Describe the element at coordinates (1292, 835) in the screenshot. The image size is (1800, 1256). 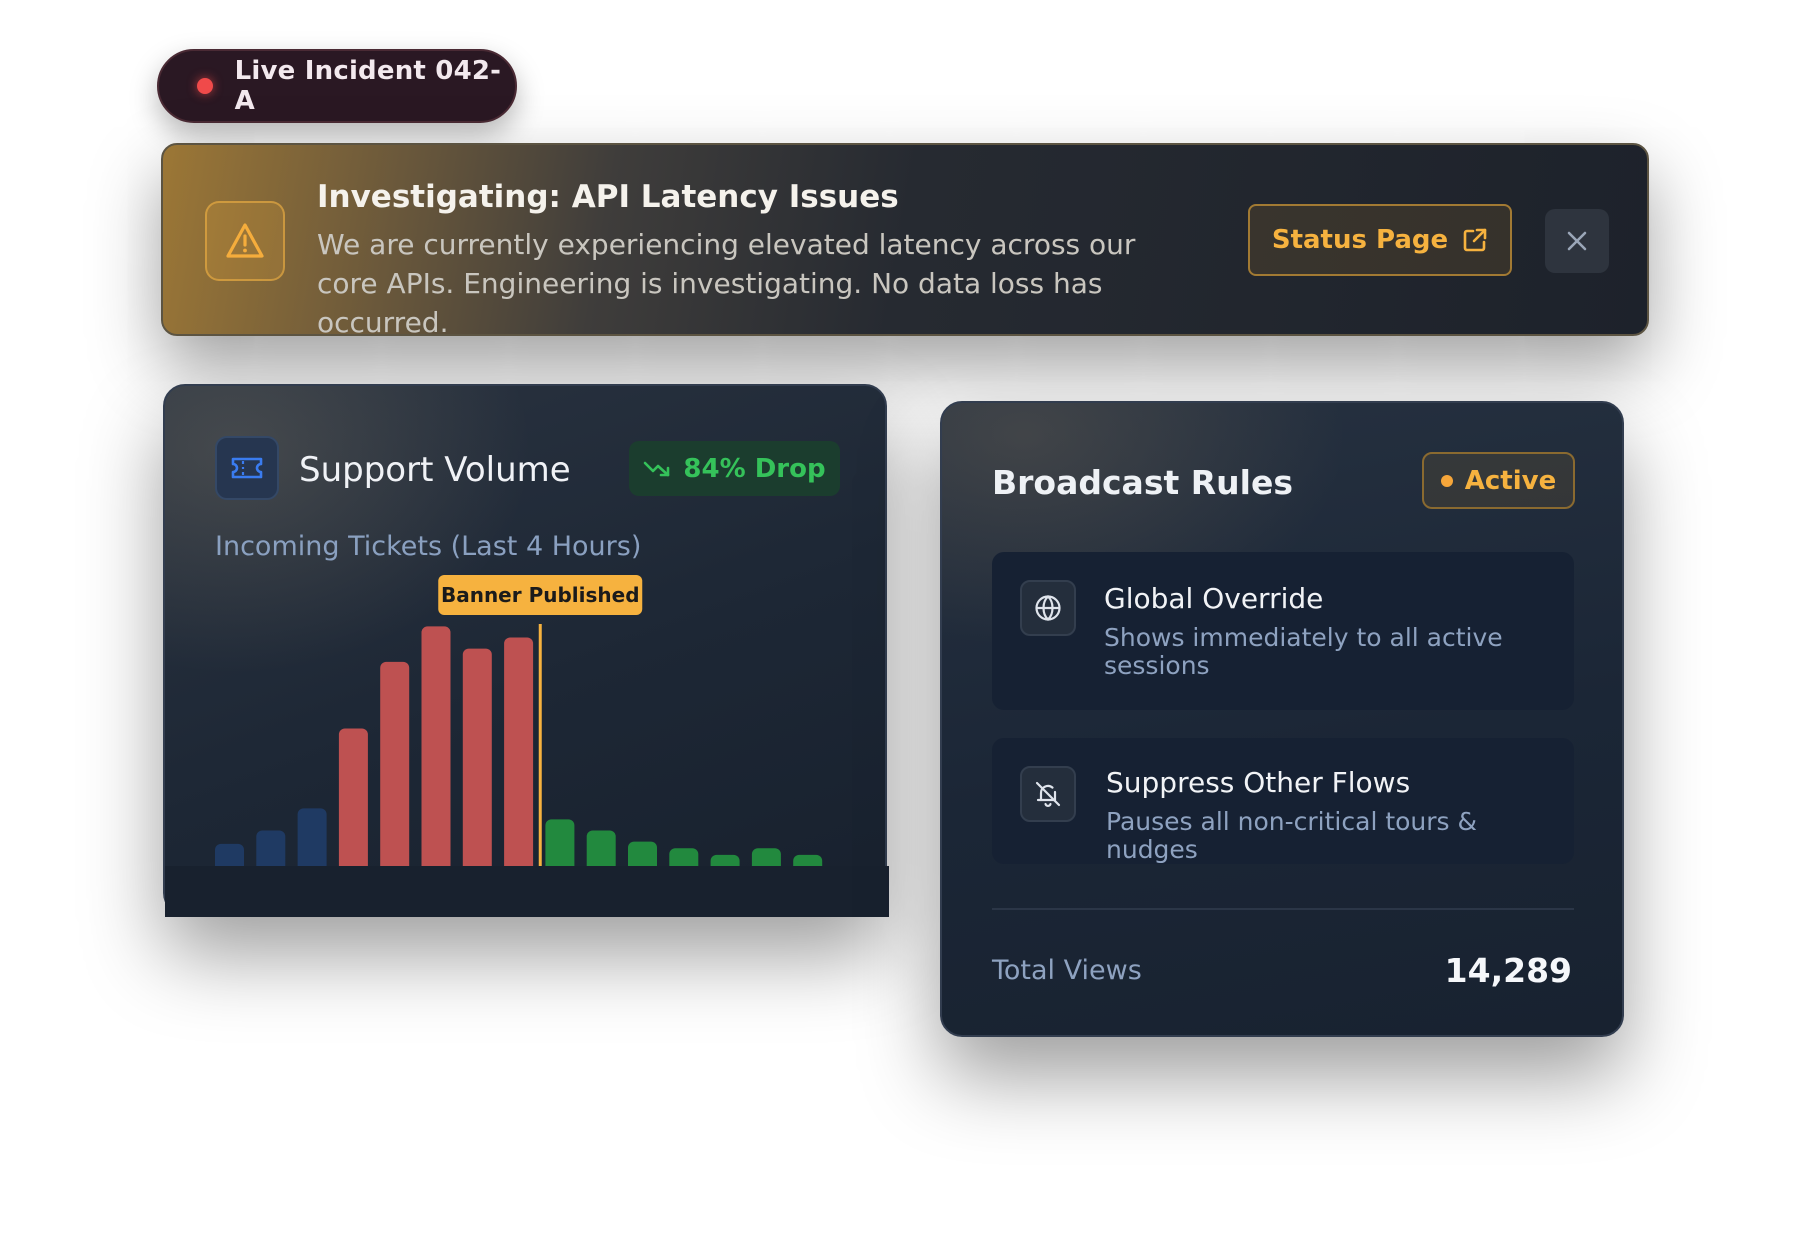
I see `rule-description: Pauses all non-critical tours & nudges` at that location.